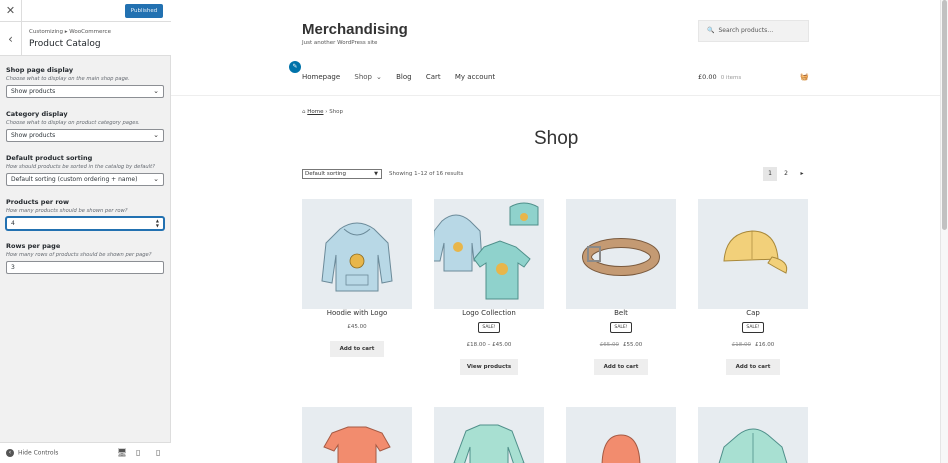 This screenshot has height=463, width=948. Describe the element at coordinates (376, 174) in the screenshot. I see `caret-down-icon: ▼` at that location.